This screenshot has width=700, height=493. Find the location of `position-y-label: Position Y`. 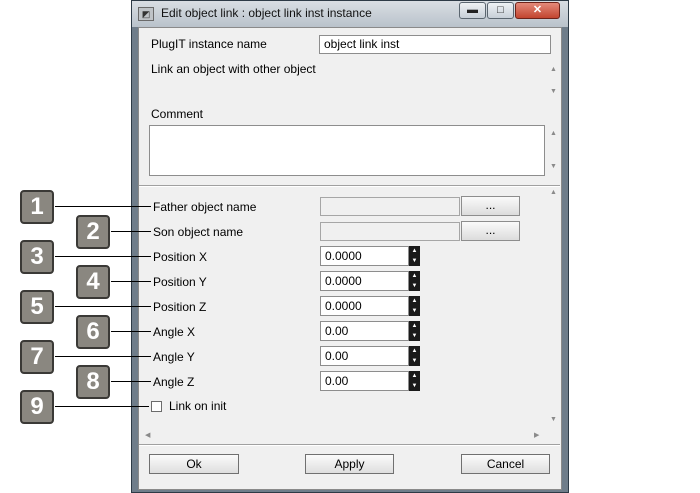

position-y-label: Position Y is located at coordinates (180, 282).